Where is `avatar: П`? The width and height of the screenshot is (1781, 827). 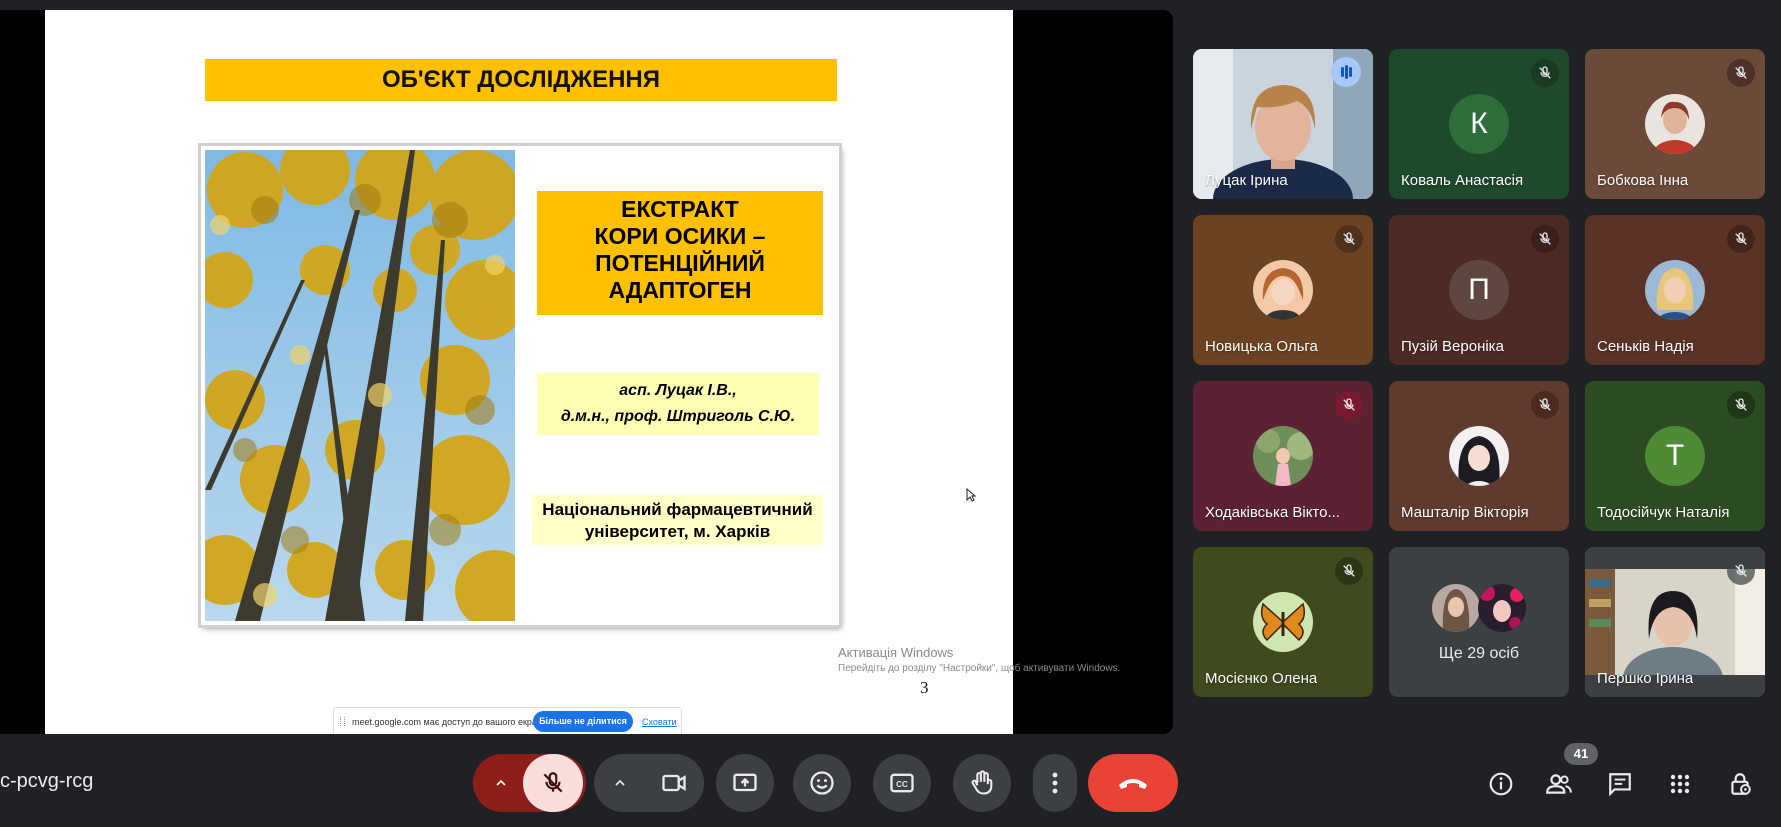
avatar: П is located at coordinates (1479, 290).